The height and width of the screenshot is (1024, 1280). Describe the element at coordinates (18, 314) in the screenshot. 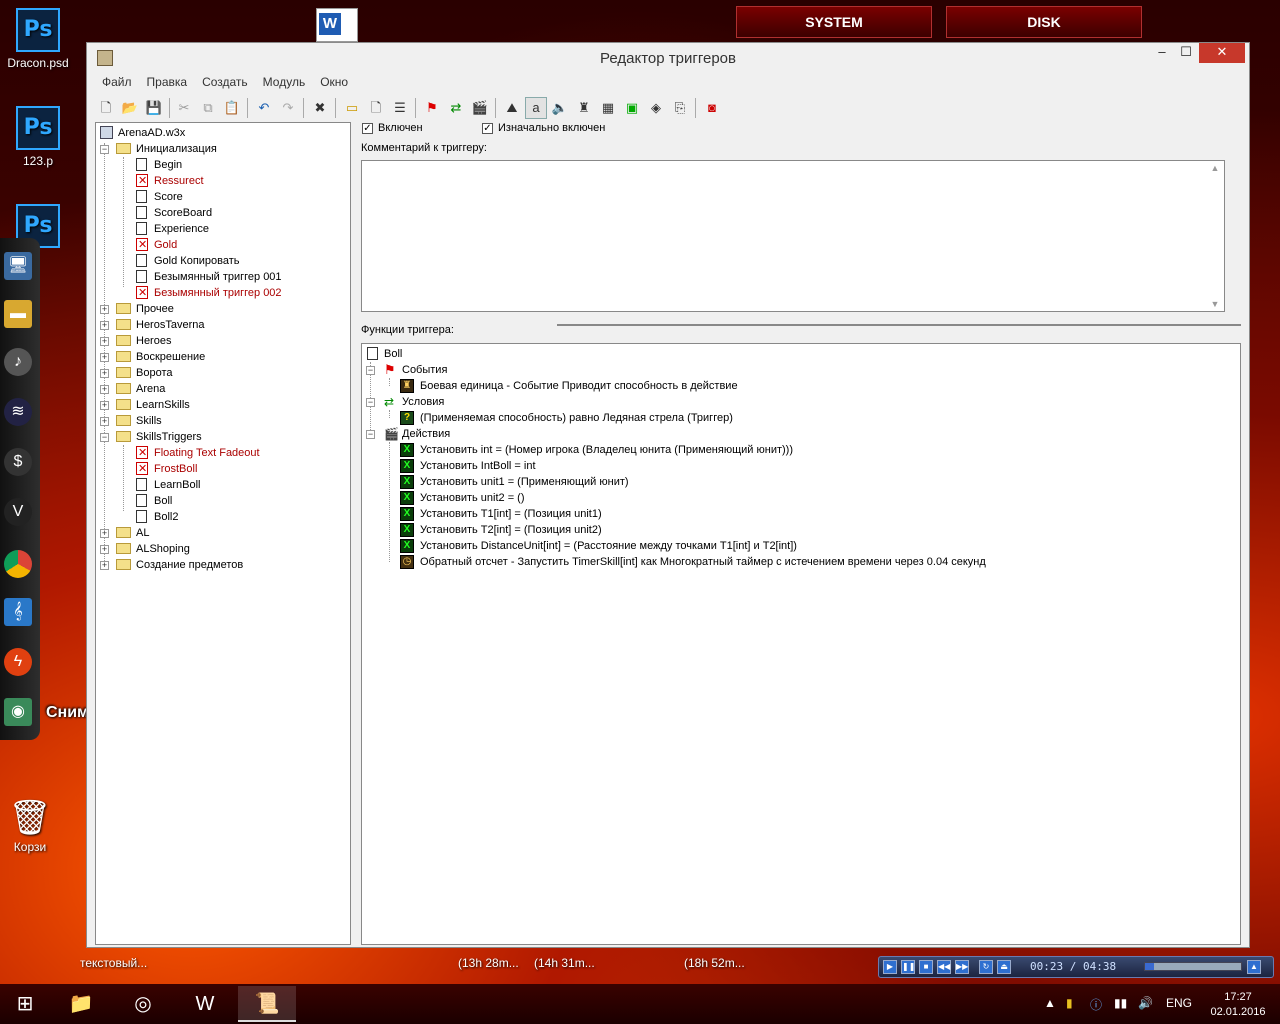

I see `folder-icon: ▬` at that location.